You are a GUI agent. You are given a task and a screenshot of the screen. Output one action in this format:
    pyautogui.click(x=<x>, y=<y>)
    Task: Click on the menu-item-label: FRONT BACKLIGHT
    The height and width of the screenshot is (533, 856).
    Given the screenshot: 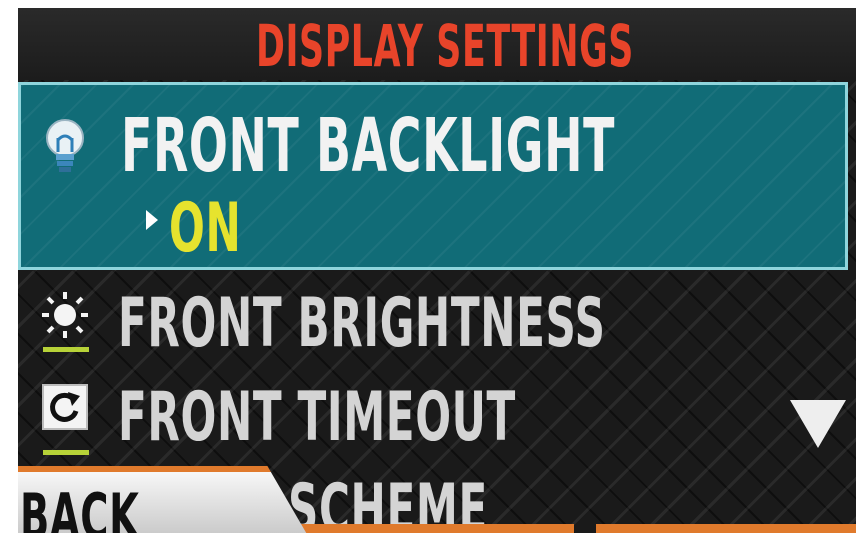 What is the action you would take?
    pyautogui.click(x=368, y=146)
    